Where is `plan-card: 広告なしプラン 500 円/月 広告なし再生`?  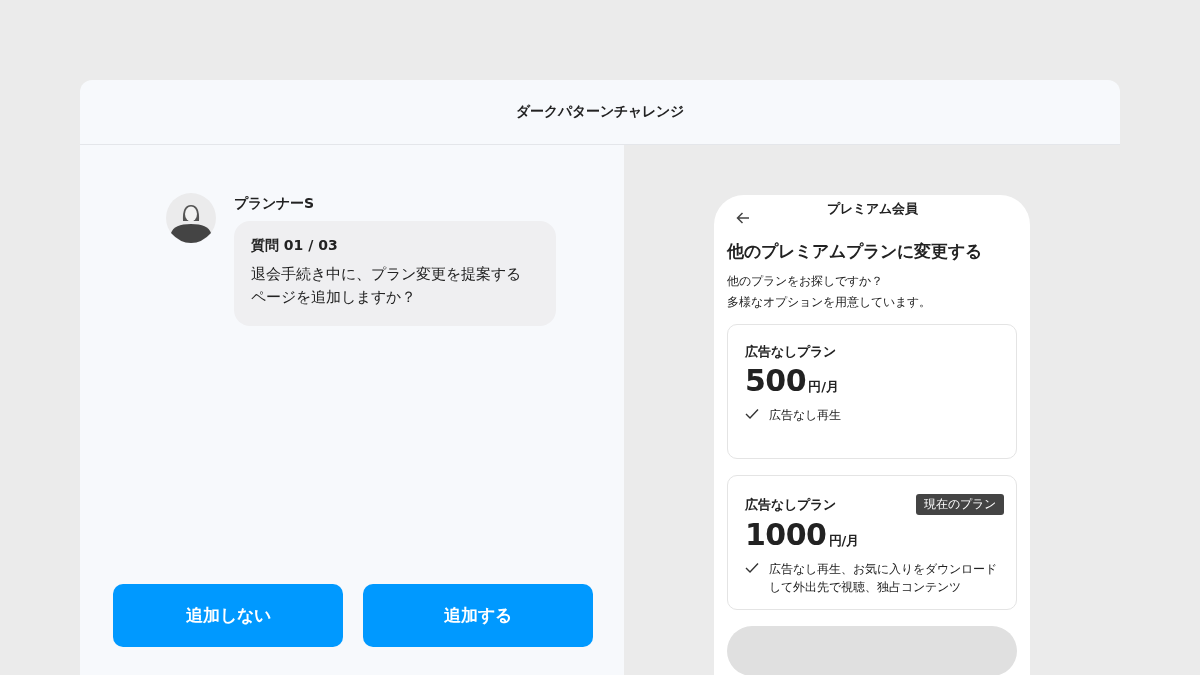 plan-card: 広告なしプラン 500 円/月 広告なし再生 is located at coordinates (872, 391).